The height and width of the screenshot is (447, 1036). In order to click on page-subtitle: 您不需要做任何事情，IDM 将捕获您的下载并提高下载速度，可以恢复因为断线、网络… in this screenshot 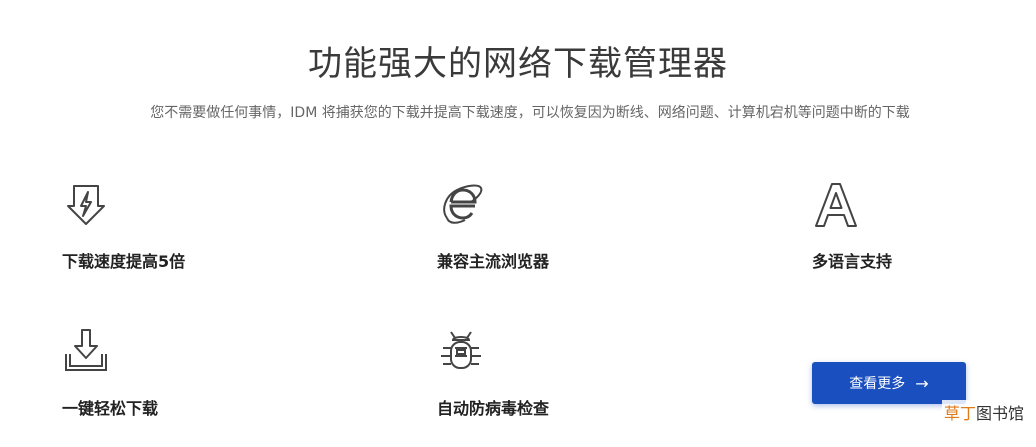, I will do `click(530, 113)`.